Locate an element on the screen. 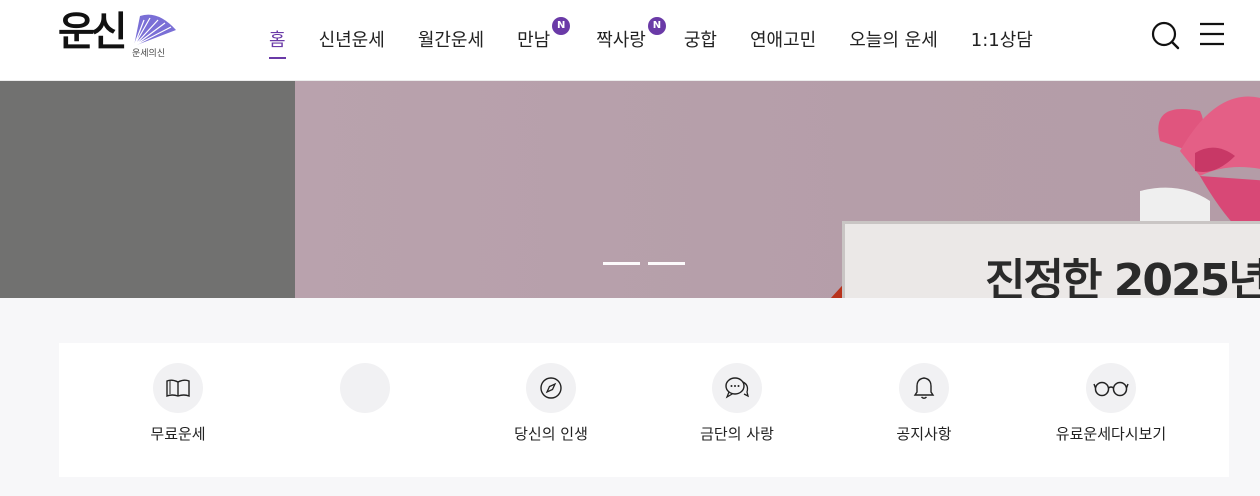  quick-item-forbidden-love: 금단의 사랑 is located at coordinates (737, 403).